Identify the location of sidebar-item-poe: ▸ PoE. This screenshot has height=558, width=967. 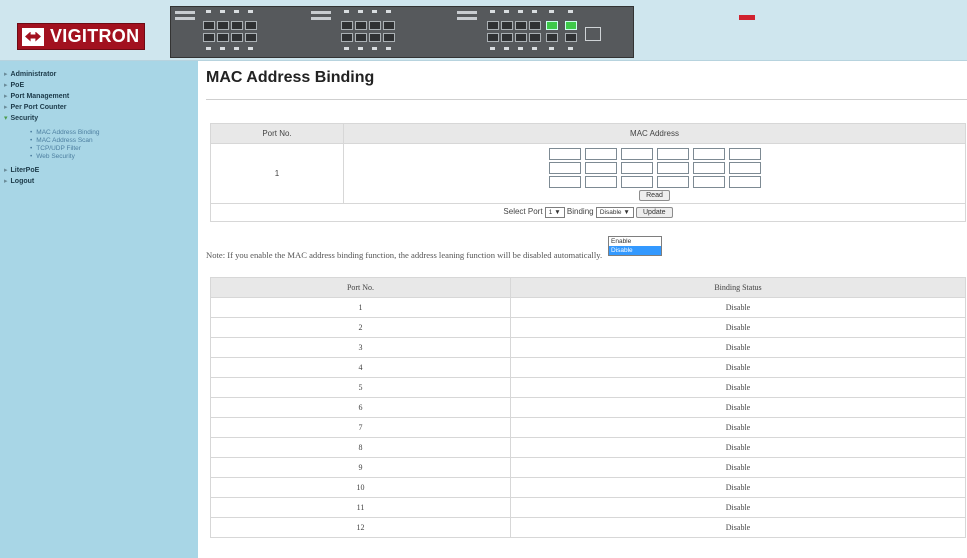
(99, 85).